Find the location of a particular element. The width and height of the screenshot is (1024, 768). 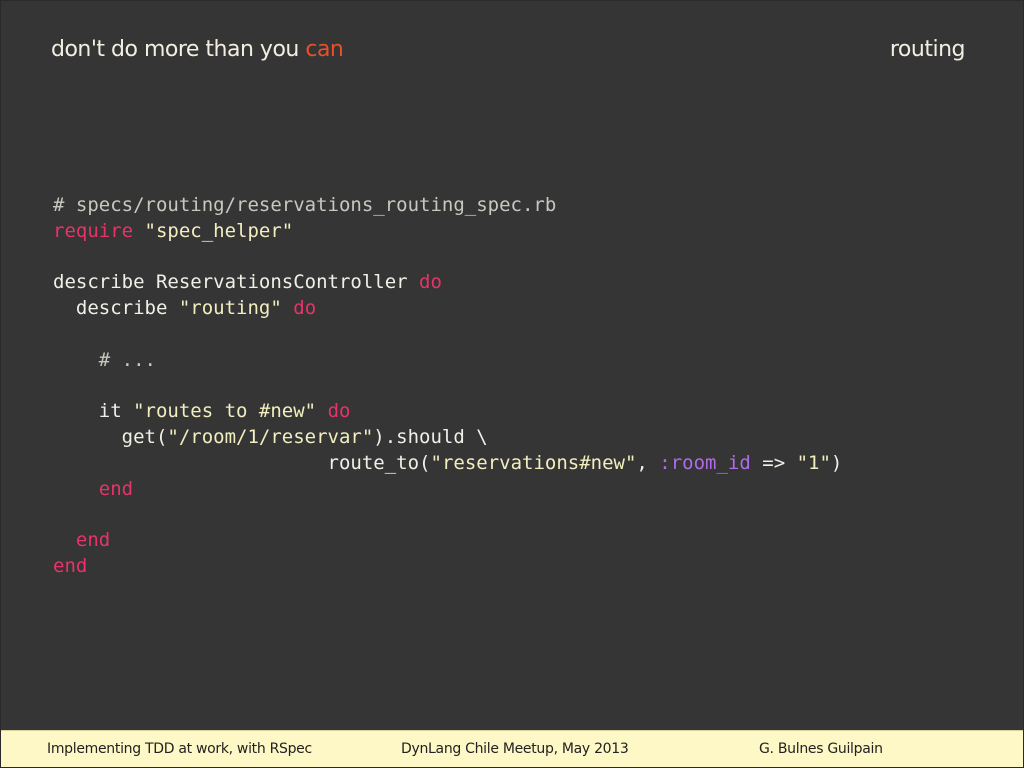

code-line: get("/room/1/reservar").should \ is located at coordinates (447, 438).